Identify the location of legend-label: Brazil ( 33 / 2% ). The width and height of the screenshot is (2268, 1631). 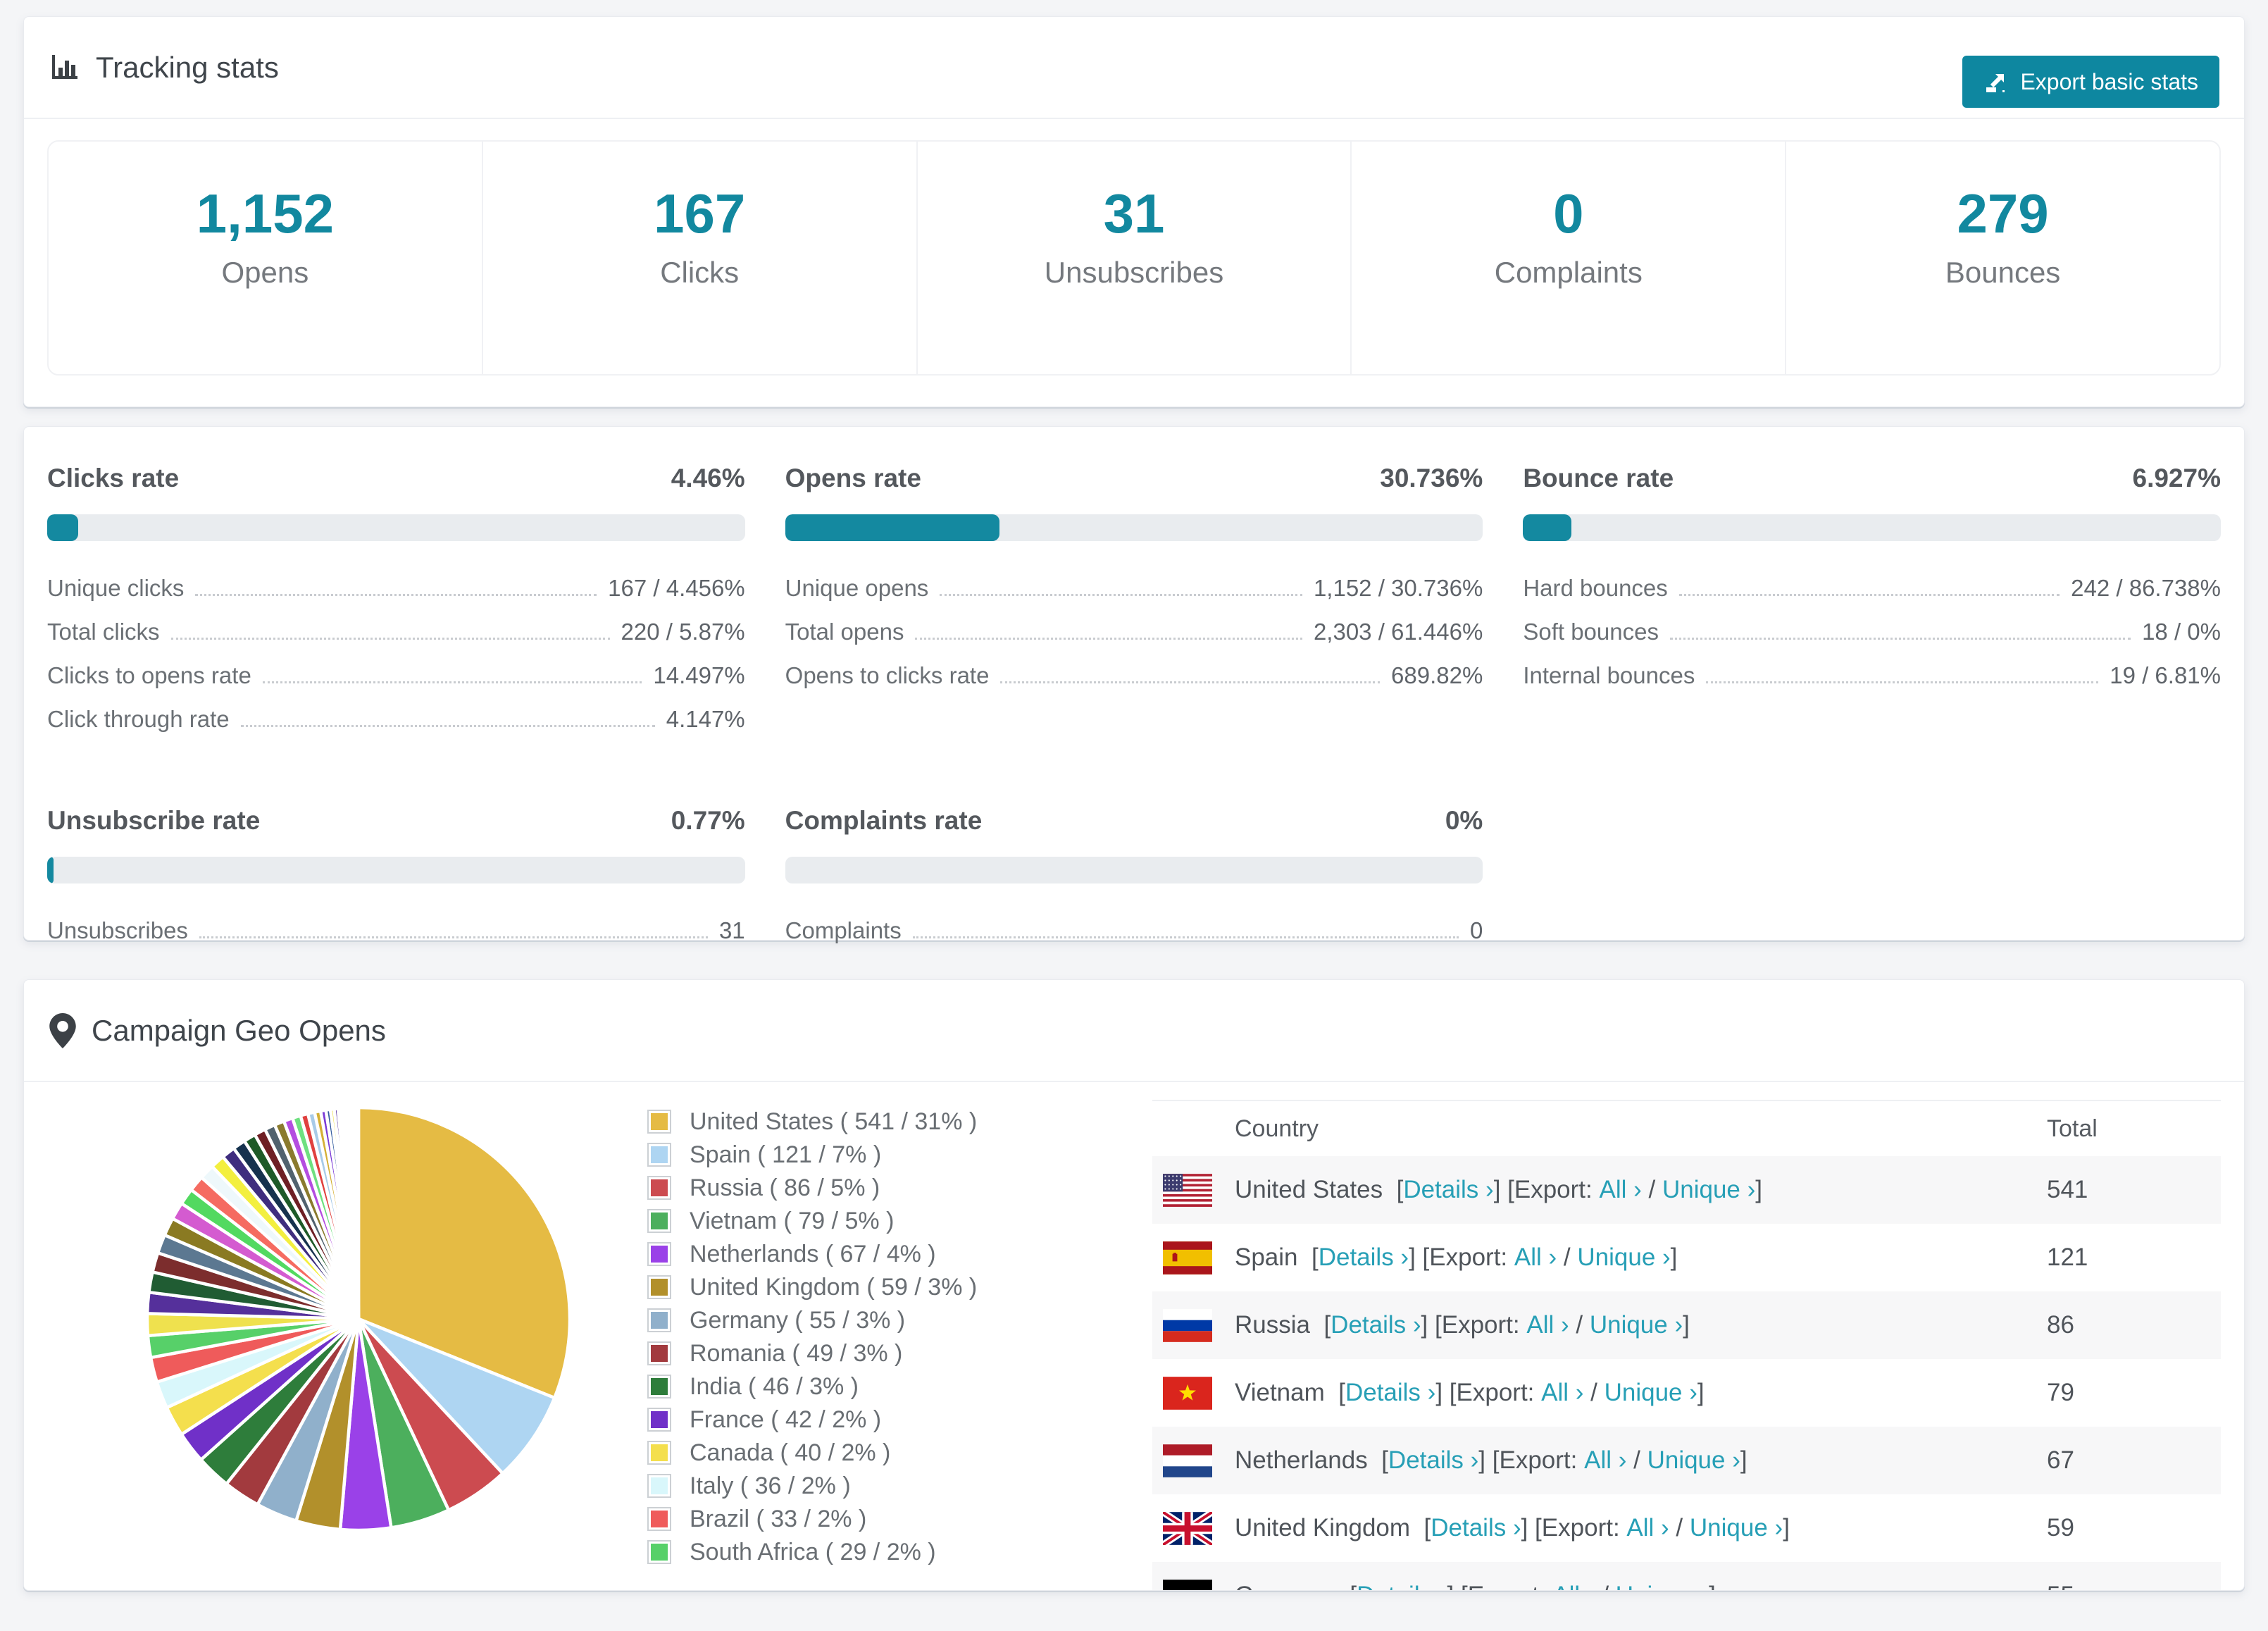
(779, 1519).